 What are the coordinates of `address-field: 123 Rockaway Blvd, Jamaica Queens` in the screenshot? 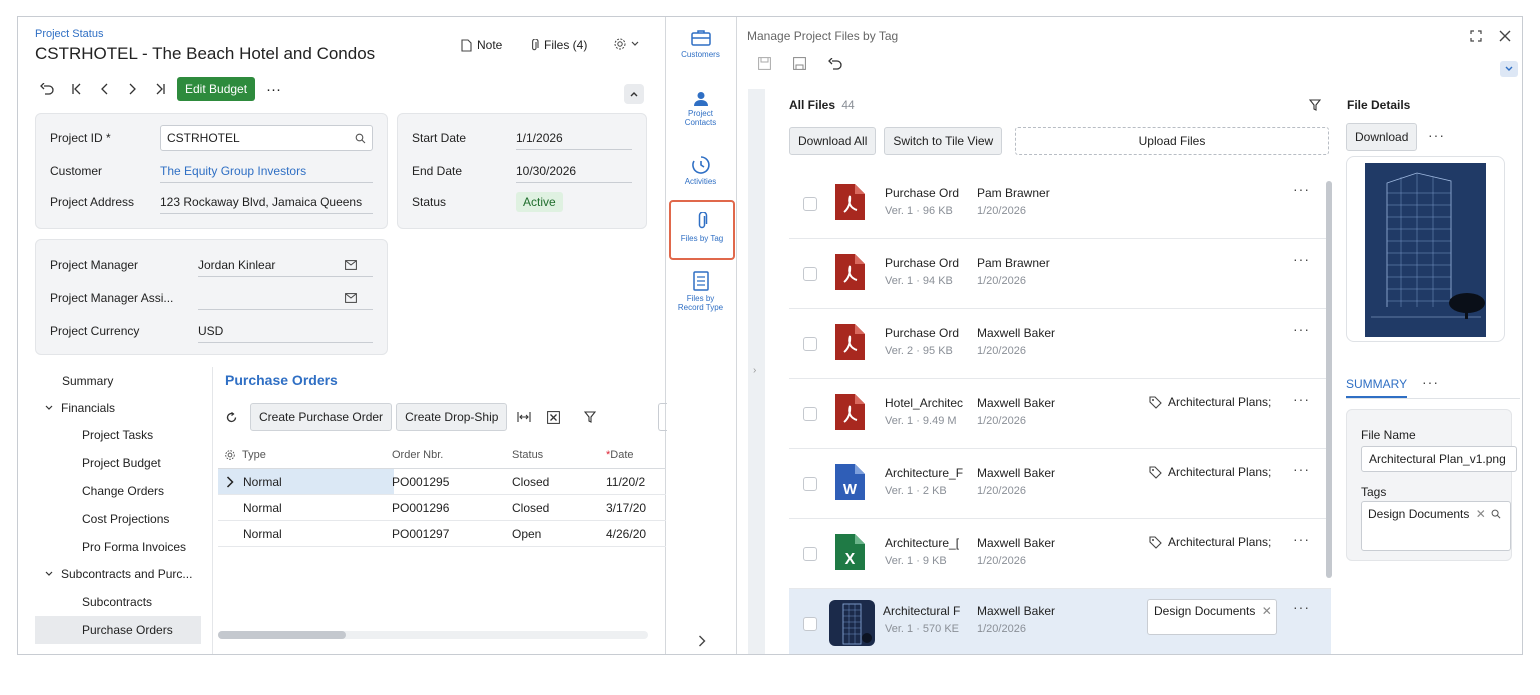 It's located at (266, 202).